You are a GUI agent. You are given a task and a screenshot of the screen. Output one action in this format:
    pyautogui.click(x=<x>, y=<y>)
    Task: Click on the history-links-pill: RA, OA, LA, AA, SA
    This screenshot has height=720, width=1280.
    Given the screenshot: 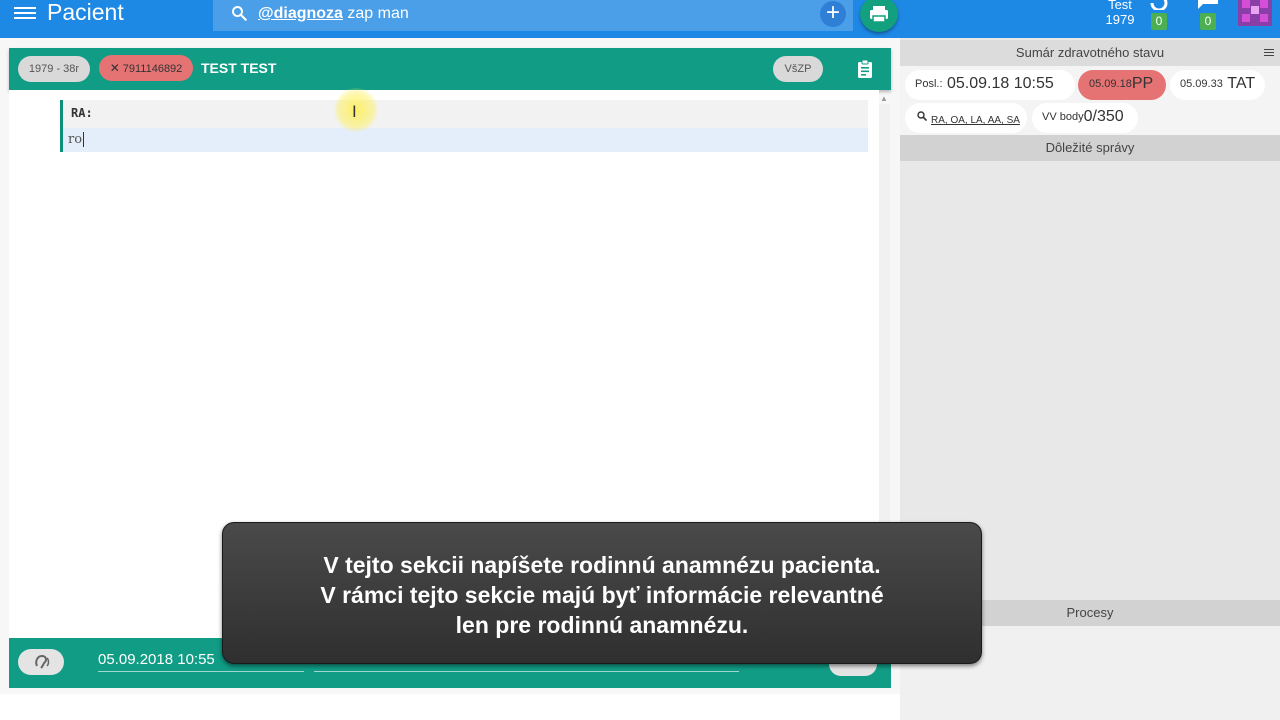 What is the action you would take?
    pyautogui.click(x=966, y=118)
    